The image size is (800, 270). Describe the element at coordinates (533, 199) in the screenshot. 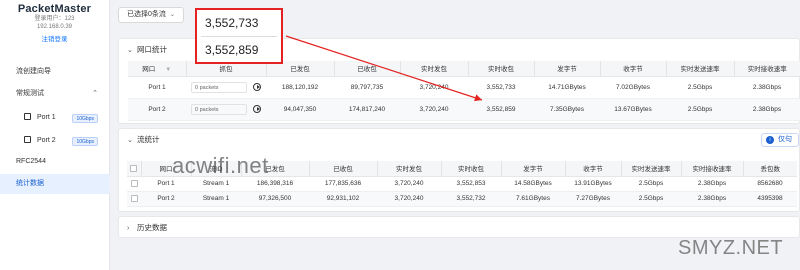

I see `cell-tx-bytes: 7.61GBytes` at that location.